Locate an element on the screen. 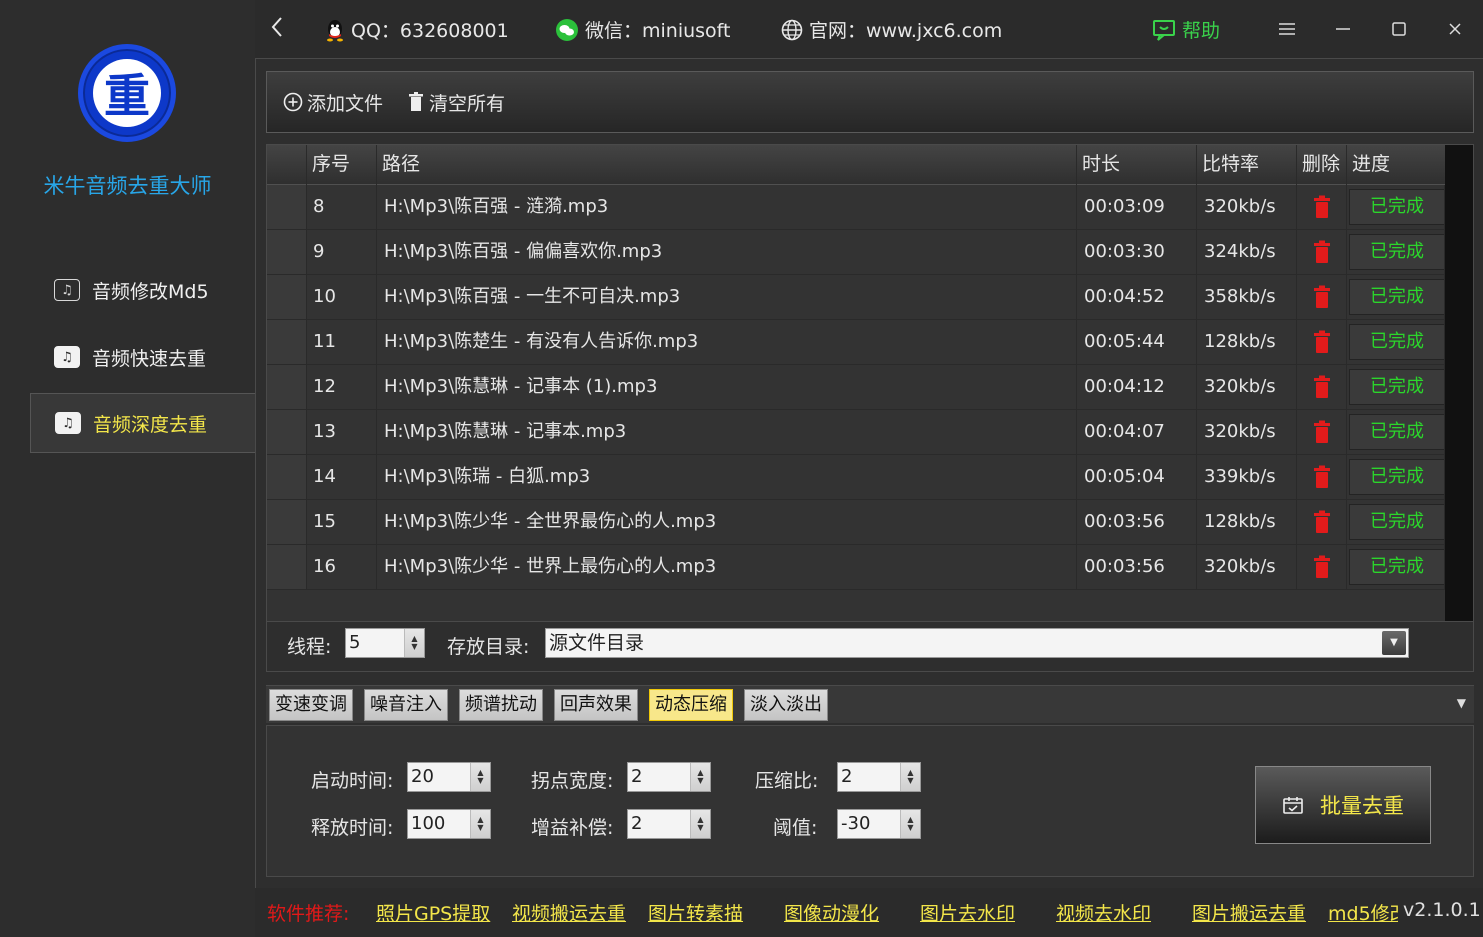  footer-link-image-watermark: 图片去水印 is located at coordinates (967, 912).